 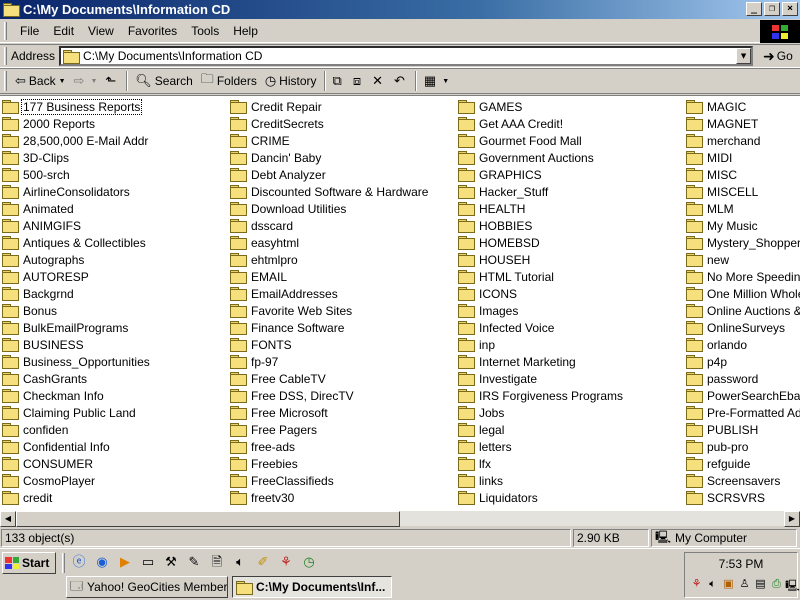 What do you see at coordinates (27, 497) in the screenshot?
I see `folder-item: credit` at bounding box center [27, 497].